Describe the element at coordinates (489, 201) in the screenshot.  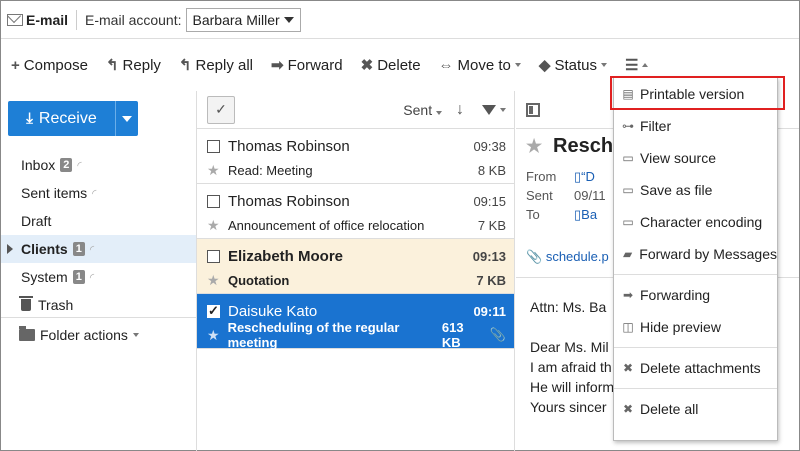
I see `time: 09:15` at that location.